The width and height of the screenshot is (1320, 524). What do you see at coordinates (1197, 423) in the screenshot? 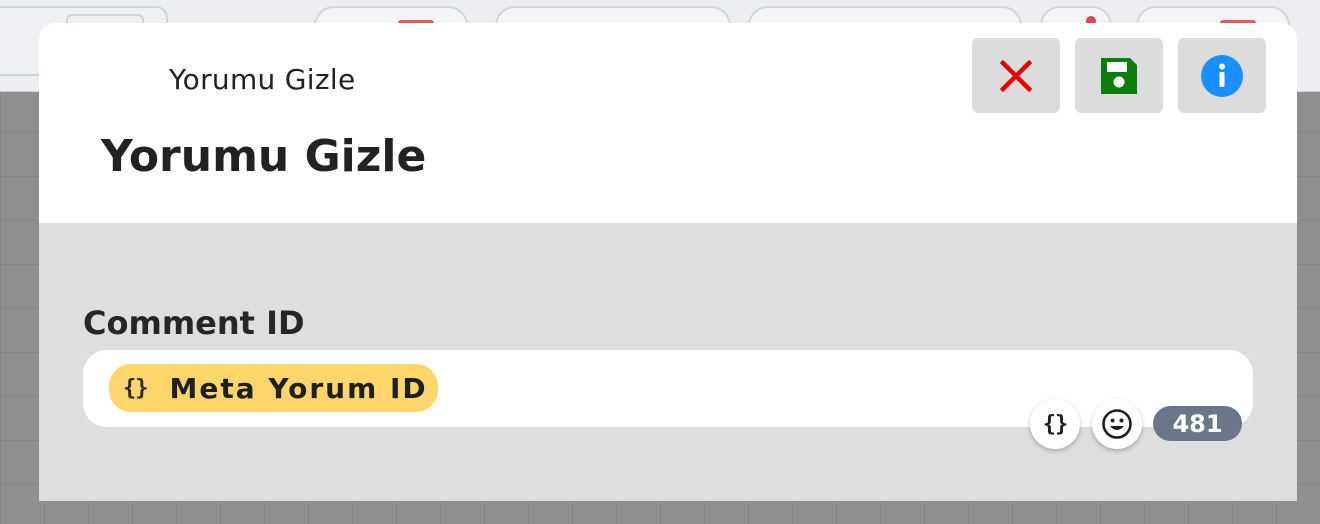
I see `character-count-badge: 481` at bounding box center [1197, 423].